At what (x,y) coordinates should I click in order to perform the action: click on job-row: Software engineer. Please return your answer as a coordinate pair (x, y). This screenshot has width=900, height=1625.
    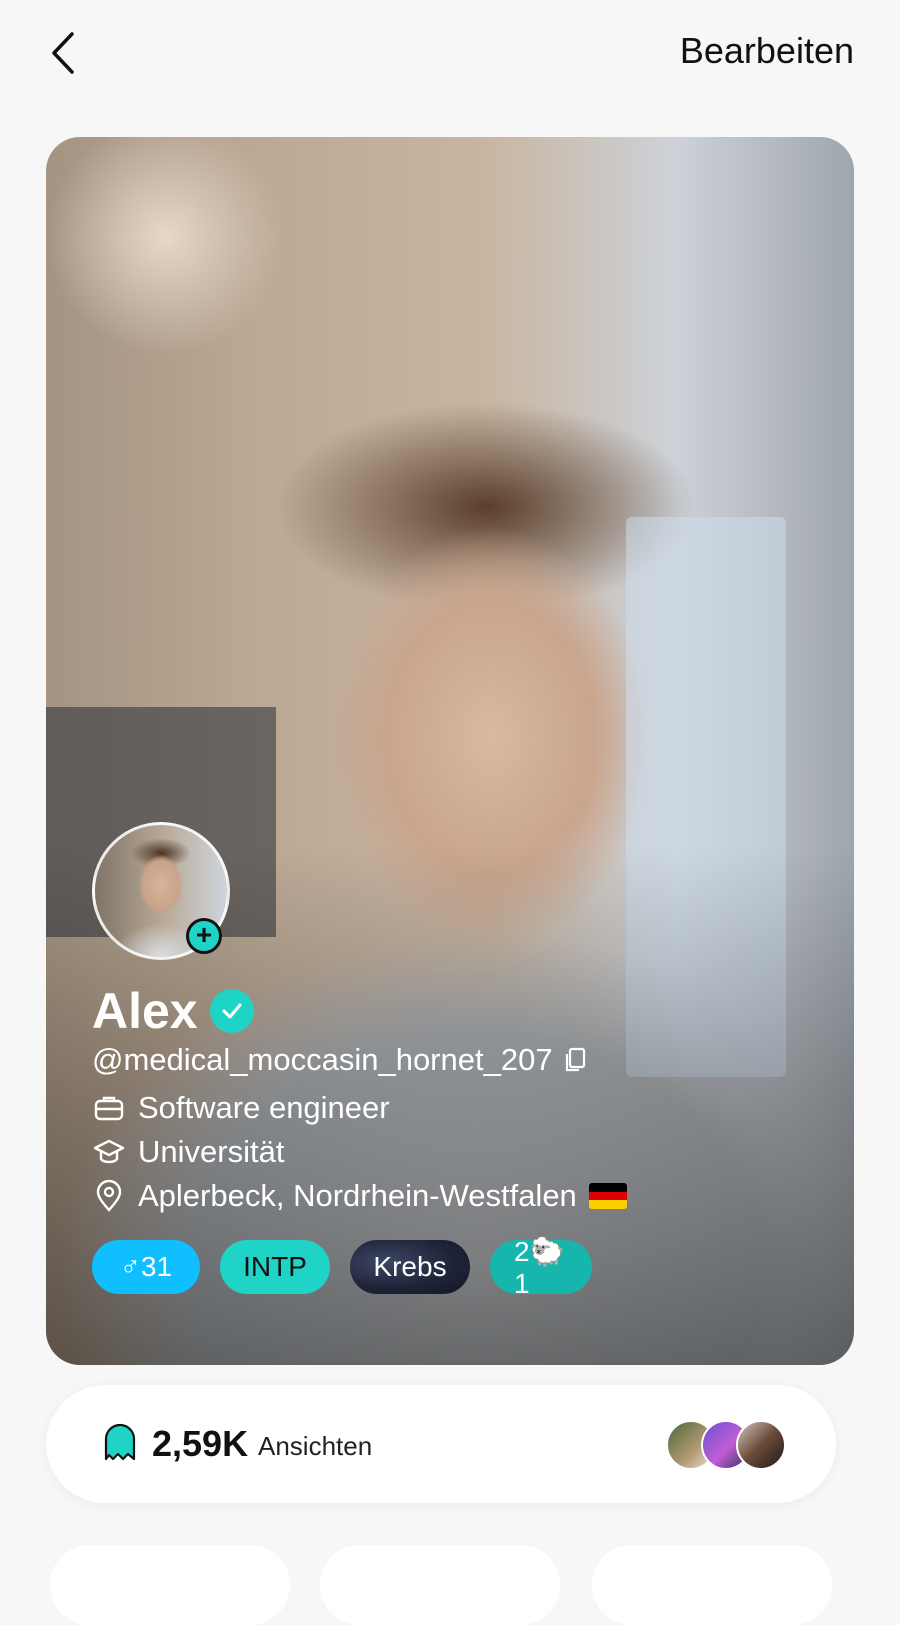
    Looking at the image, I should click on (241, 1108).